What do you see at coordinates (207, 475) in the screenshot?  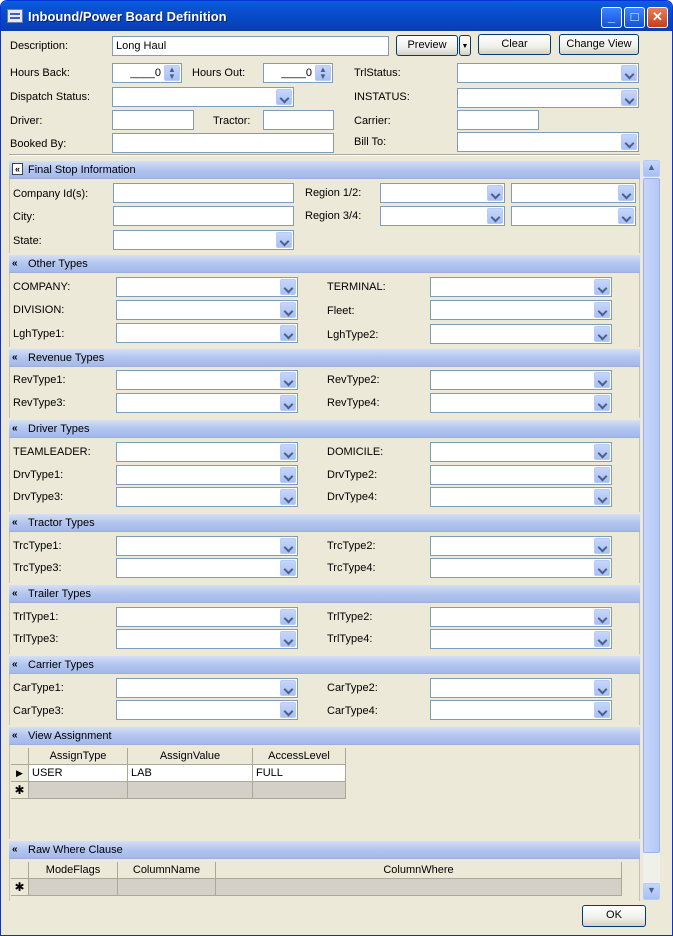 I see `drvtype1-select` at bounding box center [207, 475].